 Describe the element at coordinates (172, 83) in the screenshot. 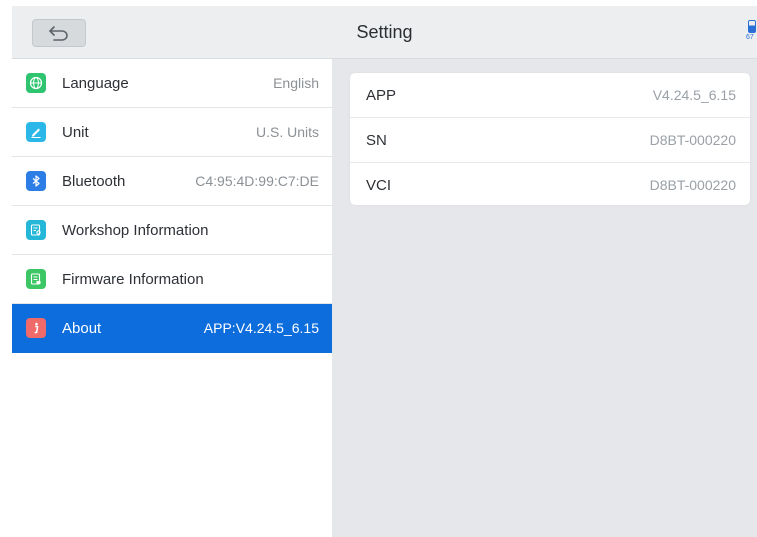

I see `sidebar-item-language: Language English` at that location.